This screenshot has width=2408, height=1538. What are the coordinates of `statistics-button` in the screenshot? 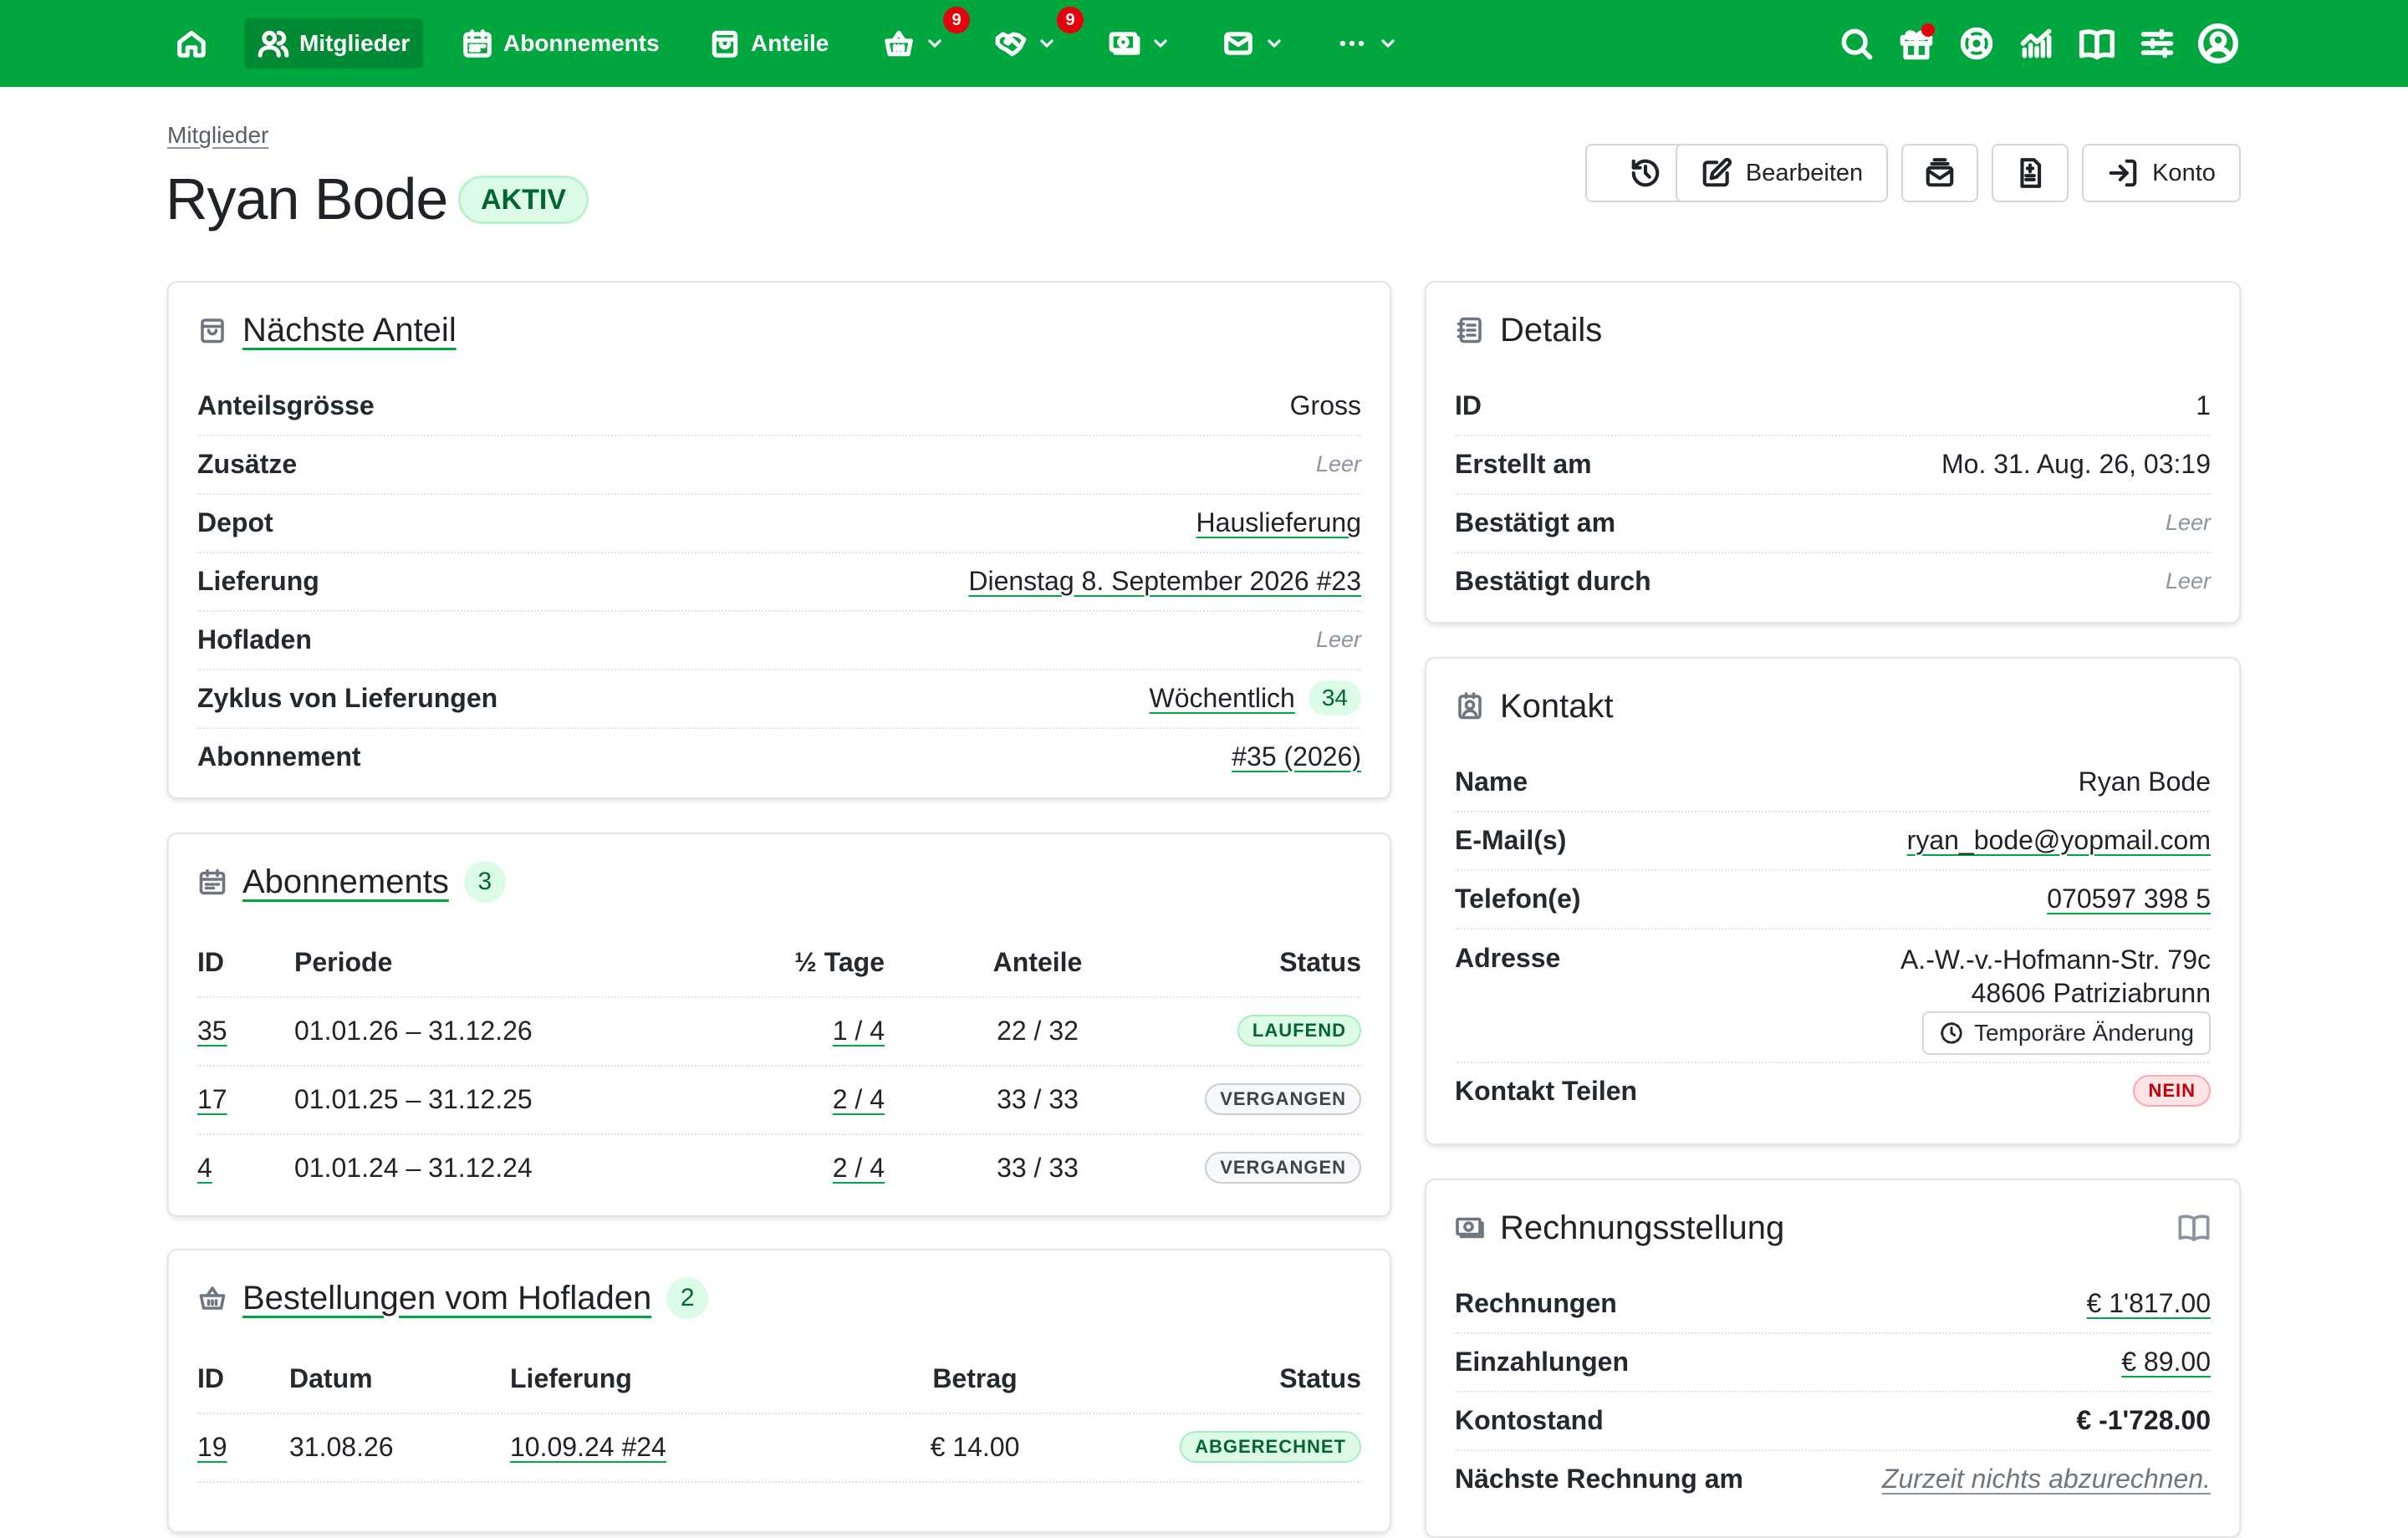 It's located at (2037, 43).